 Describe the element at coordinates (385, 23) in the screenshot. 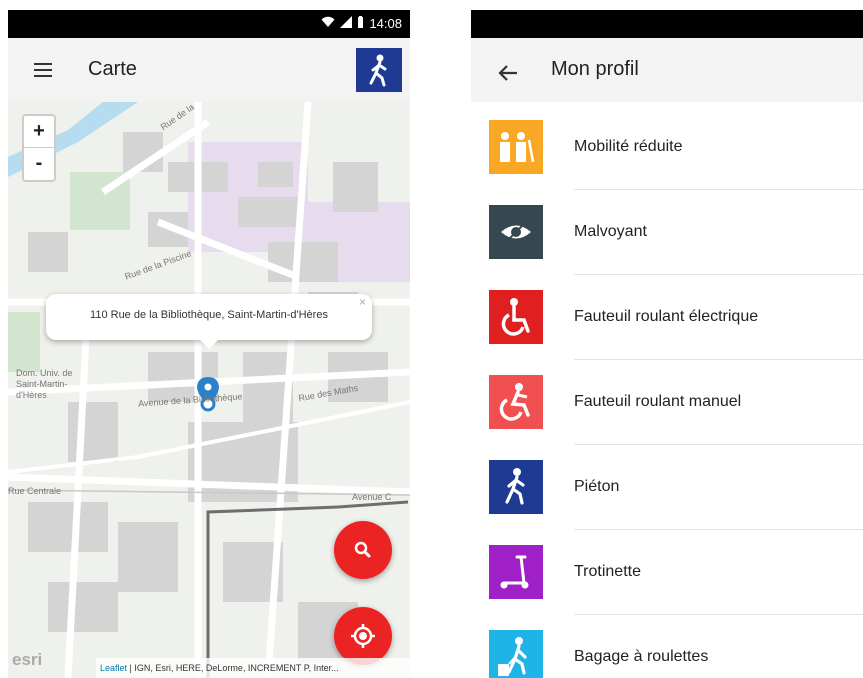

I see `status-time: 14:08` at that location.